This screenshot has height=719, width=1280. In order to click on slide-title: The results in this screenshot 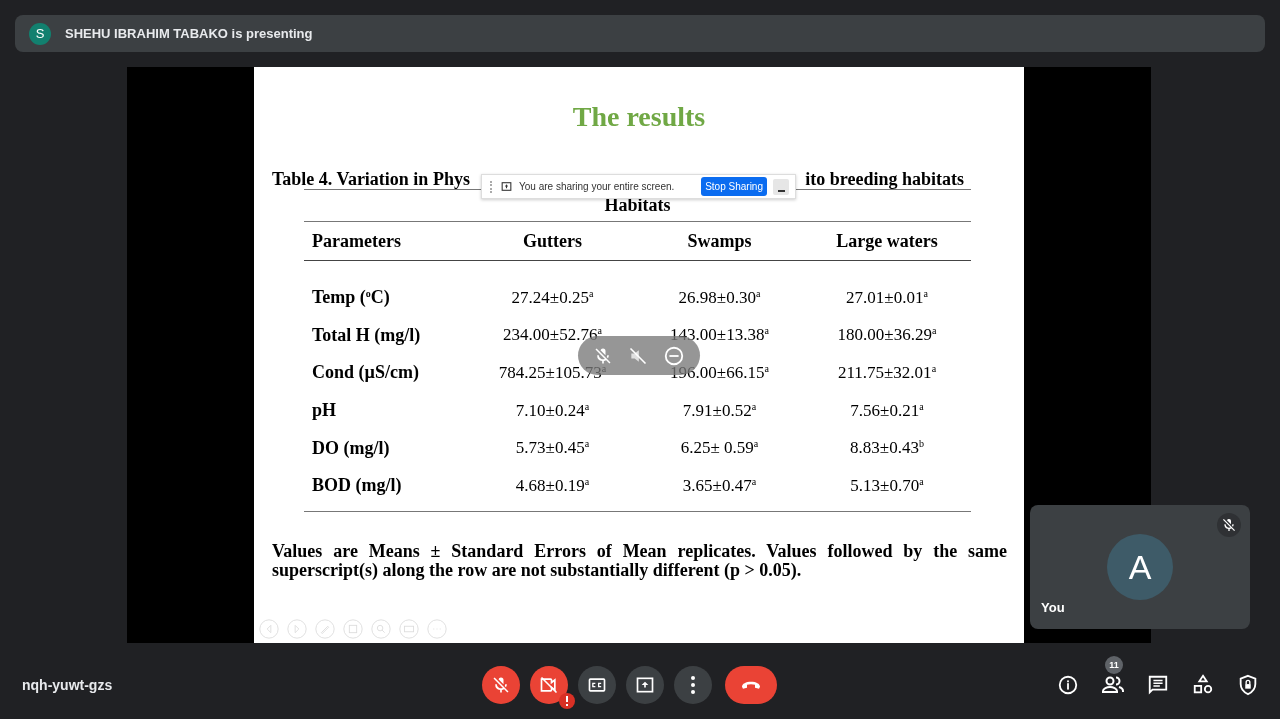, I will do `click(639, 116)`.